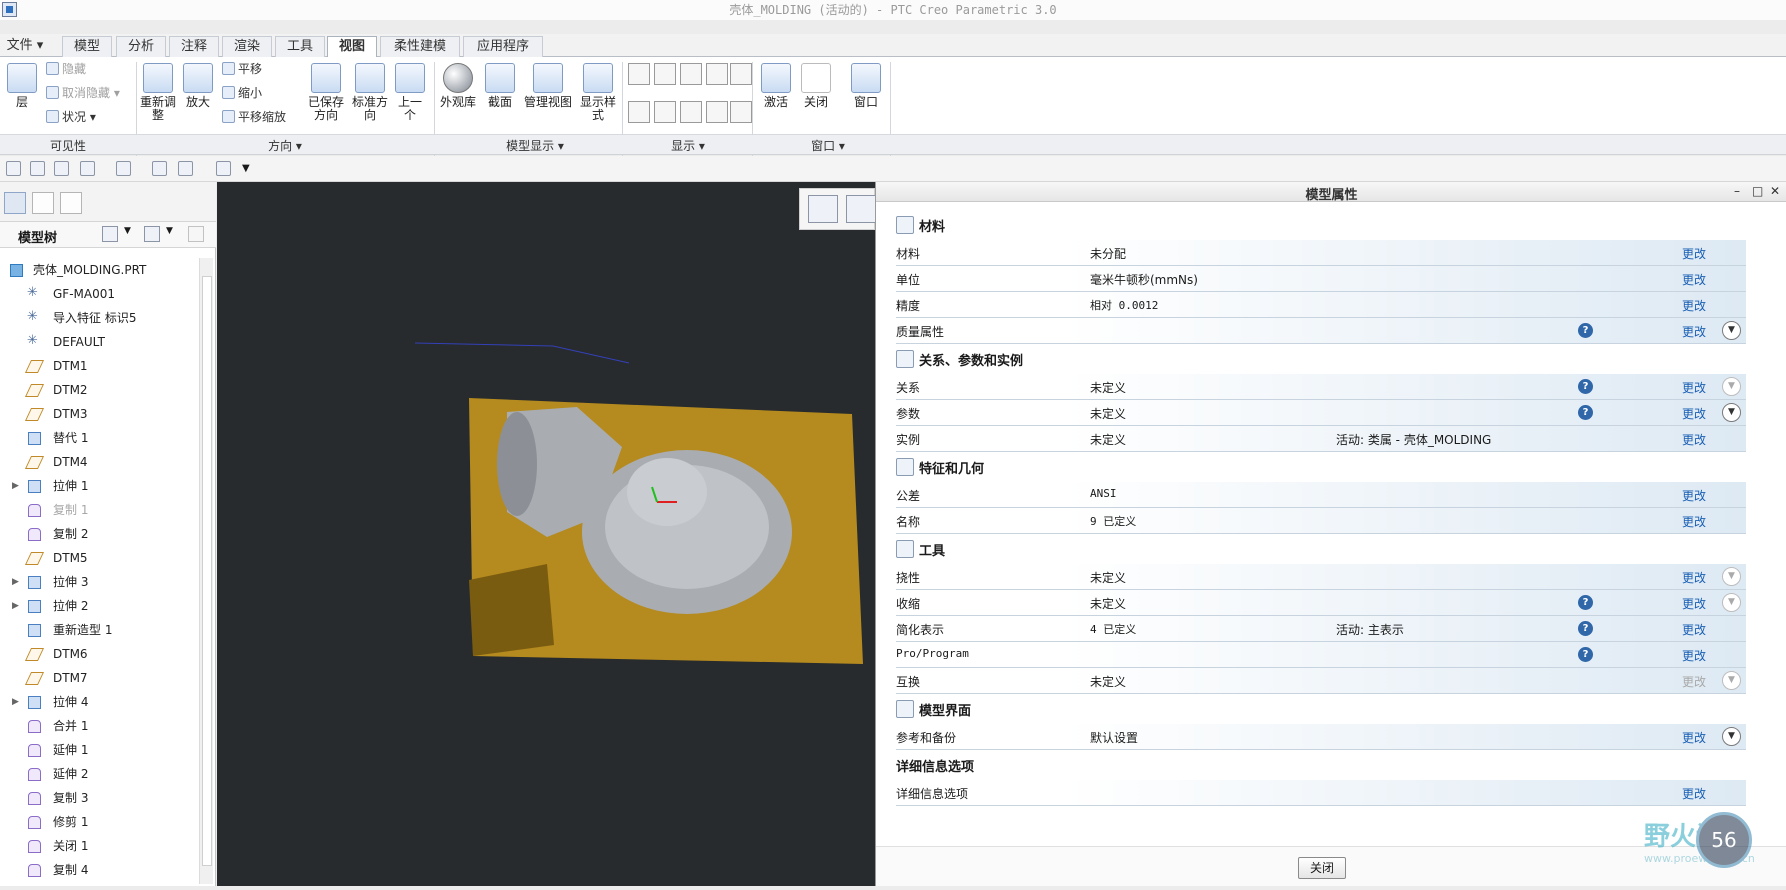  What do you see at coordinates (98, 870) in the screenshot?
I see `tree-node: 复制 4` at bounding box center [98, 870].